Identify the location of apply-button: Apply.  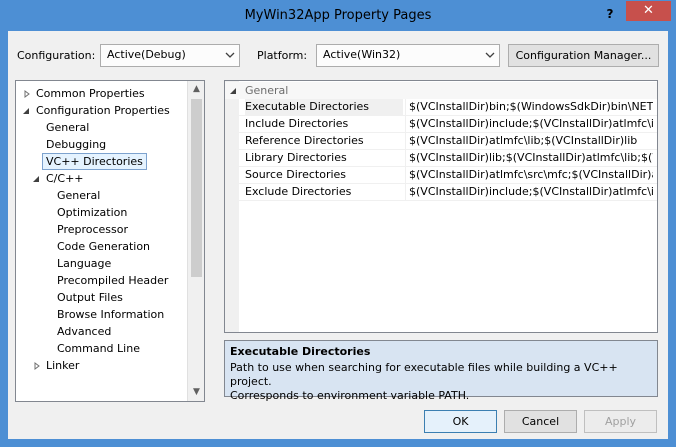
(620, 421).